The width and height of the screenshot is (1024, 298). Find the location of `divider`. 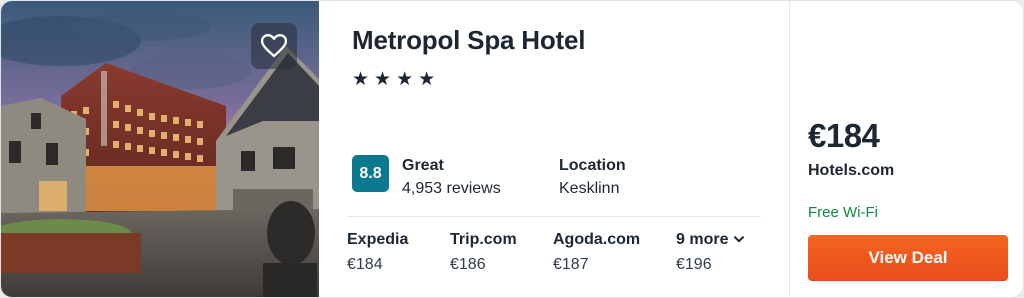

divider is located at coordinates (554, 216).